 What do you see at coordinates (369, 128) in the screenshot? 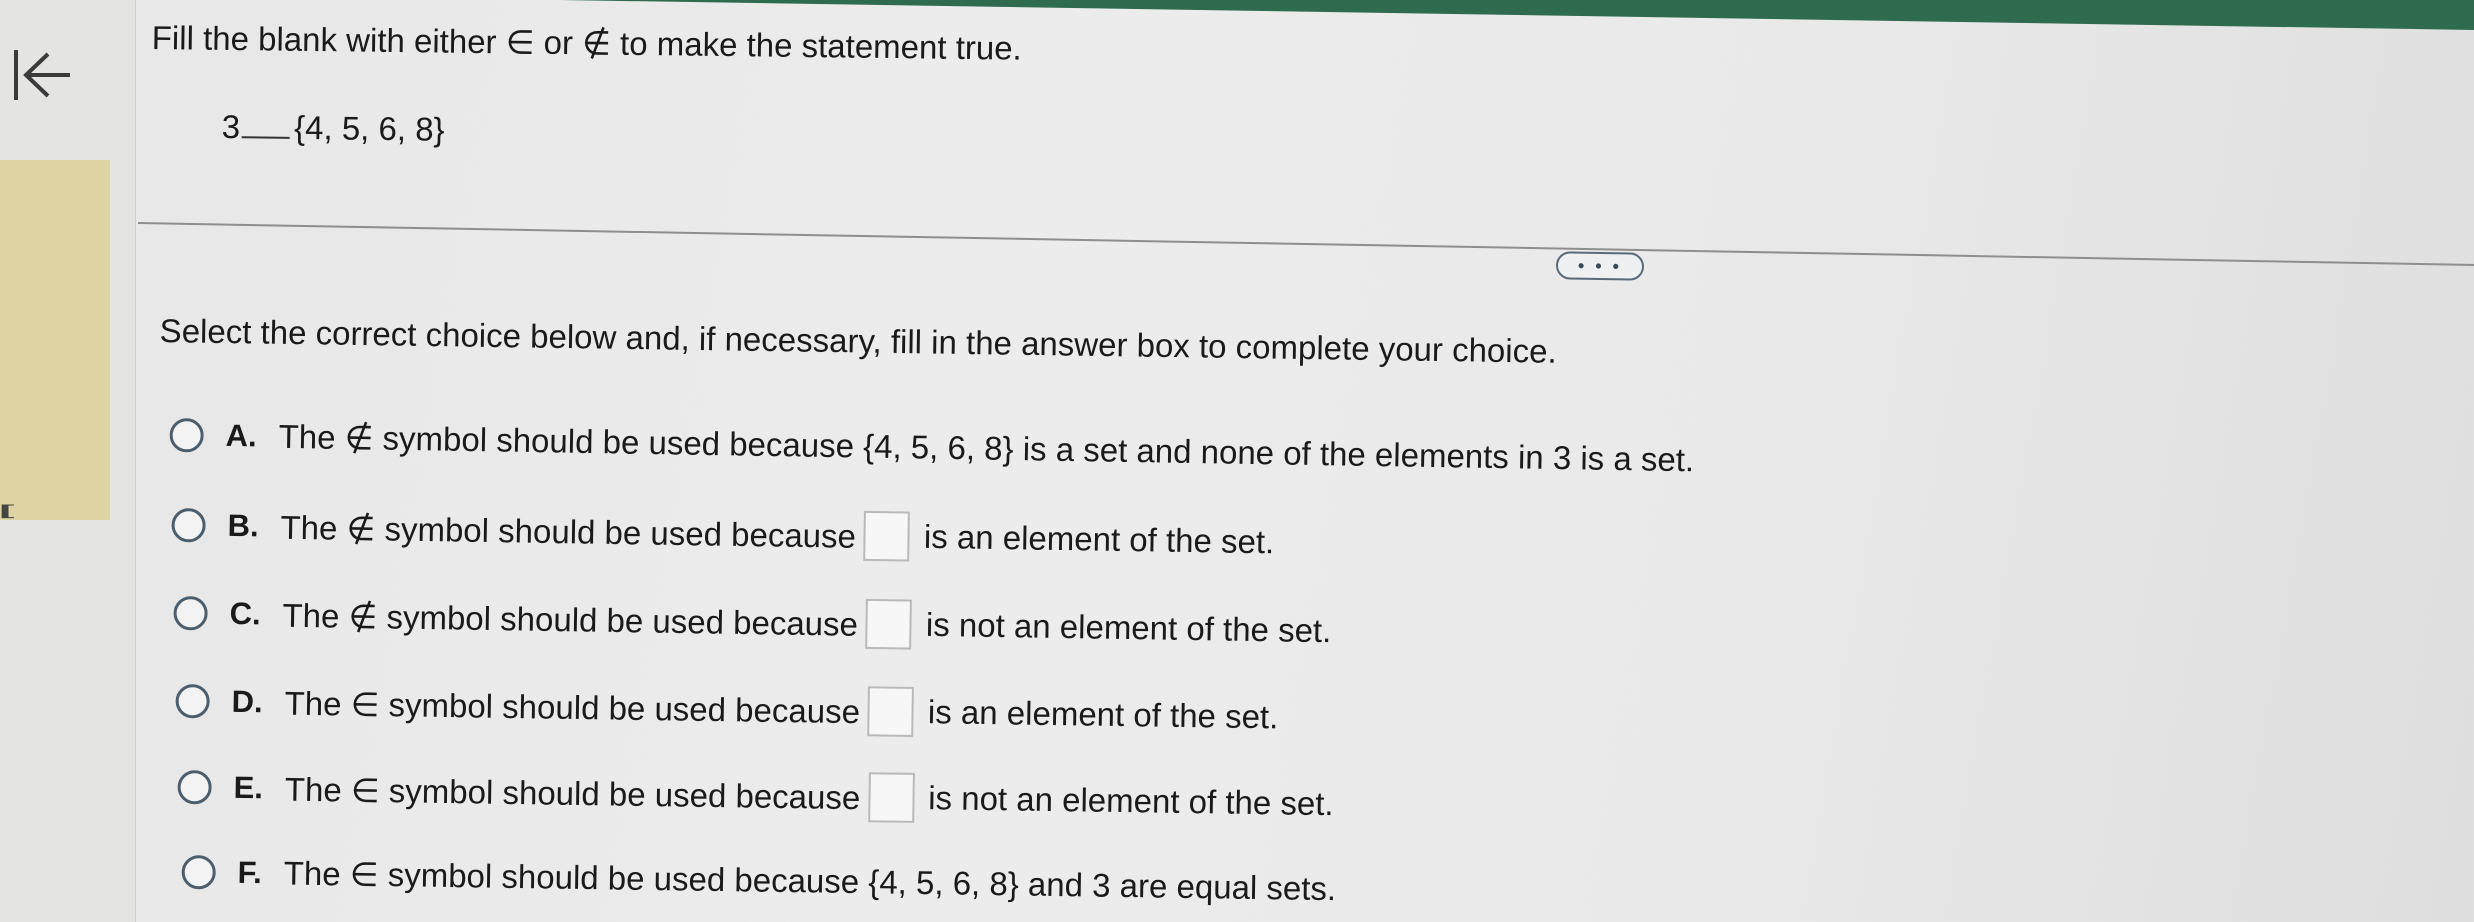
I see `statement-set: {4, 5, 6, 8}` at bounding box center [369, 128].